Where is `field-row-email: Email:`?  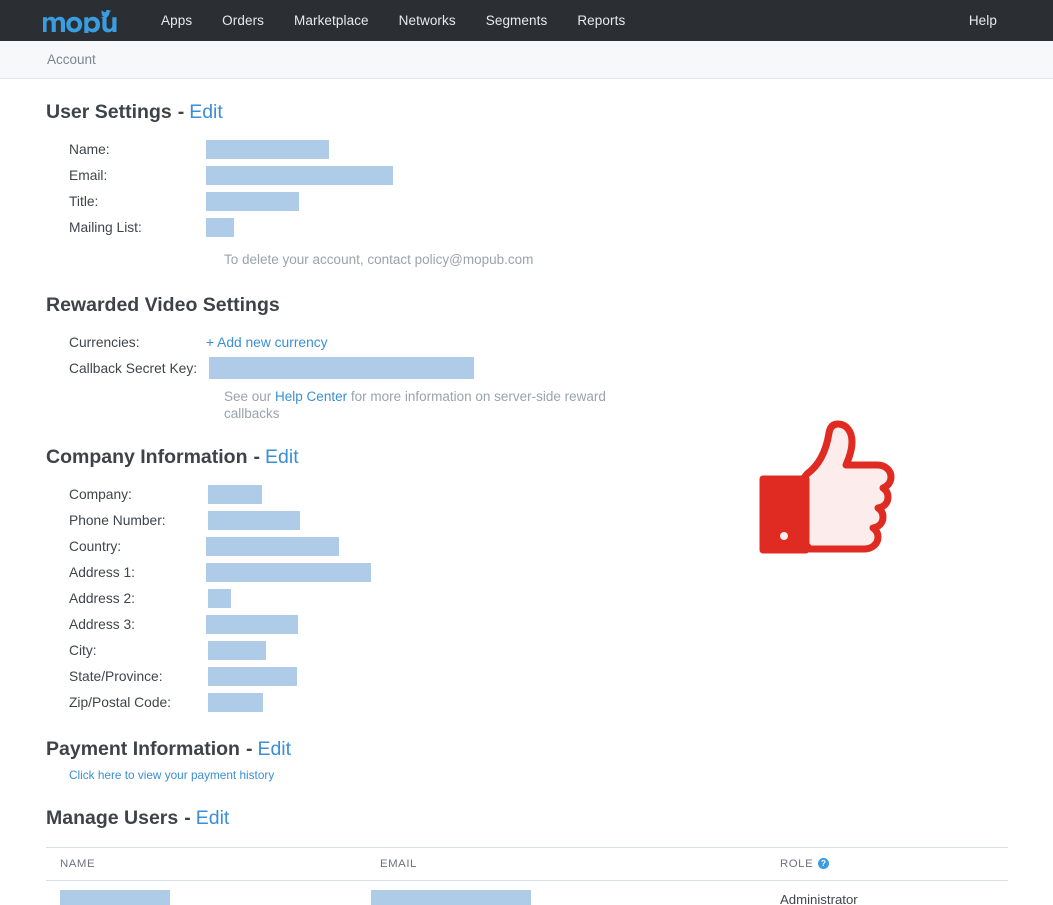
field-row-email: Email: is located at coordinates (549, 176).